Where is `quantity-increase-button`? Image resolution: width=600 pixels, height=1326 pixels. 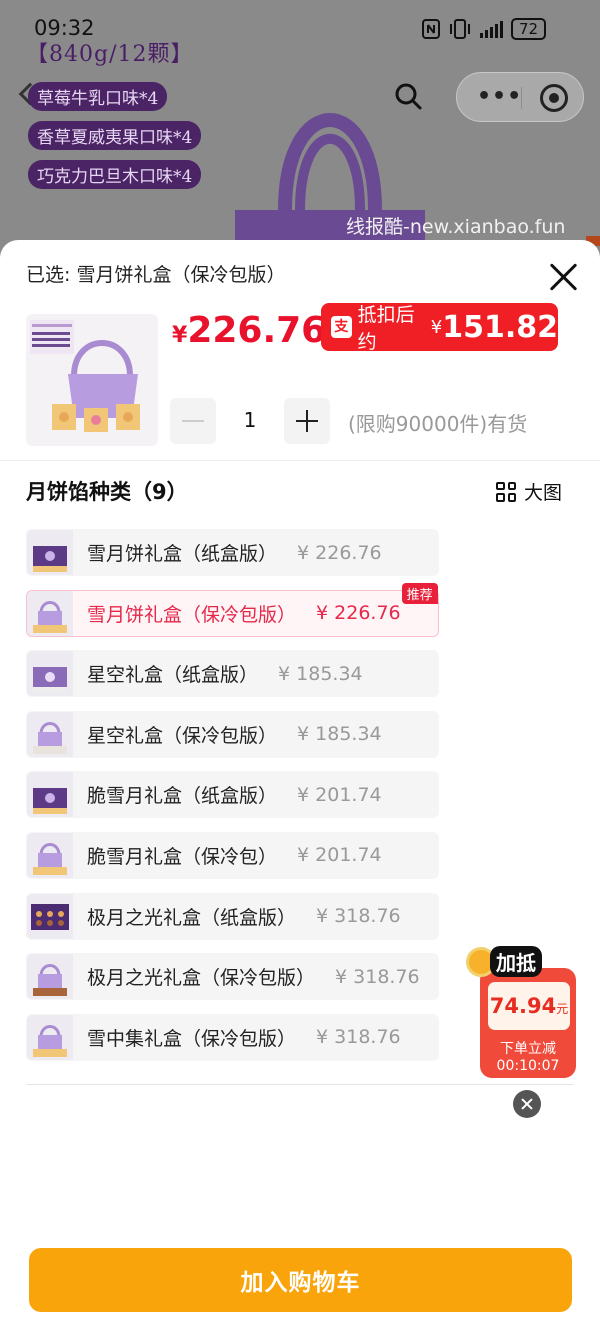
quantity-increase-button is located at coordinates (307, 421).